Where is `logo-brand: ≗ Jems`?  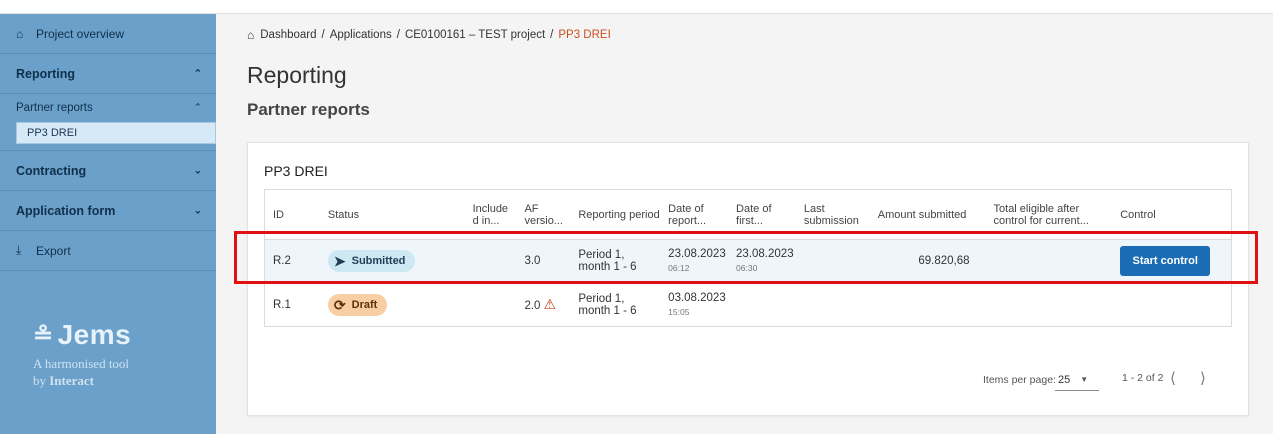 logo-brand: ≗ Jems is located at coordinates (82, 335).